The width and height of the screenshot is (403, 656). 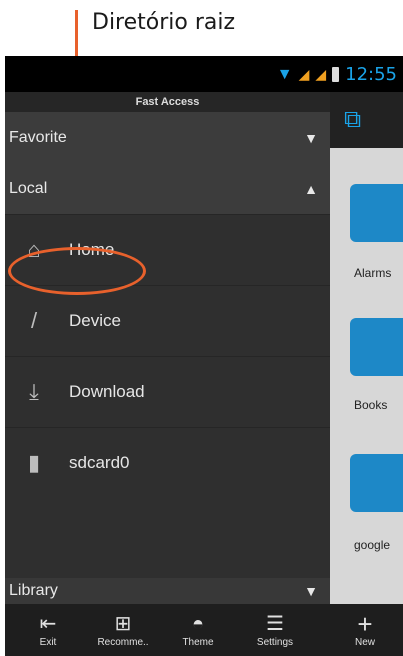 I want to click on drawer-item-sdcard0: ▮ sdcard0, so click(x=167, y=462).